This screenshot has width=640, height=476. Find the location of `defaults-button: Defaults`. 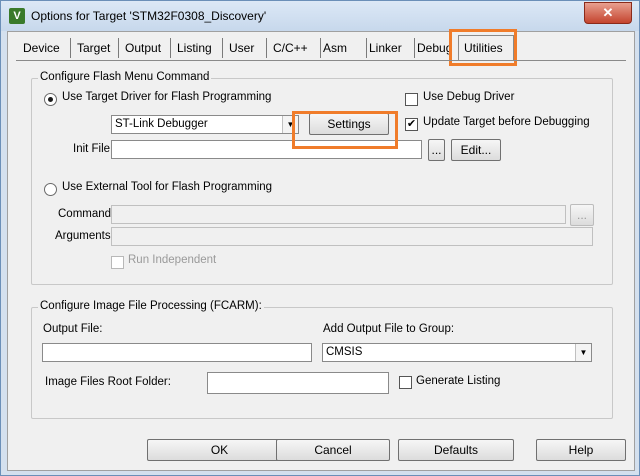

defaults-button: Defaults is located at coordinates (456, 450).